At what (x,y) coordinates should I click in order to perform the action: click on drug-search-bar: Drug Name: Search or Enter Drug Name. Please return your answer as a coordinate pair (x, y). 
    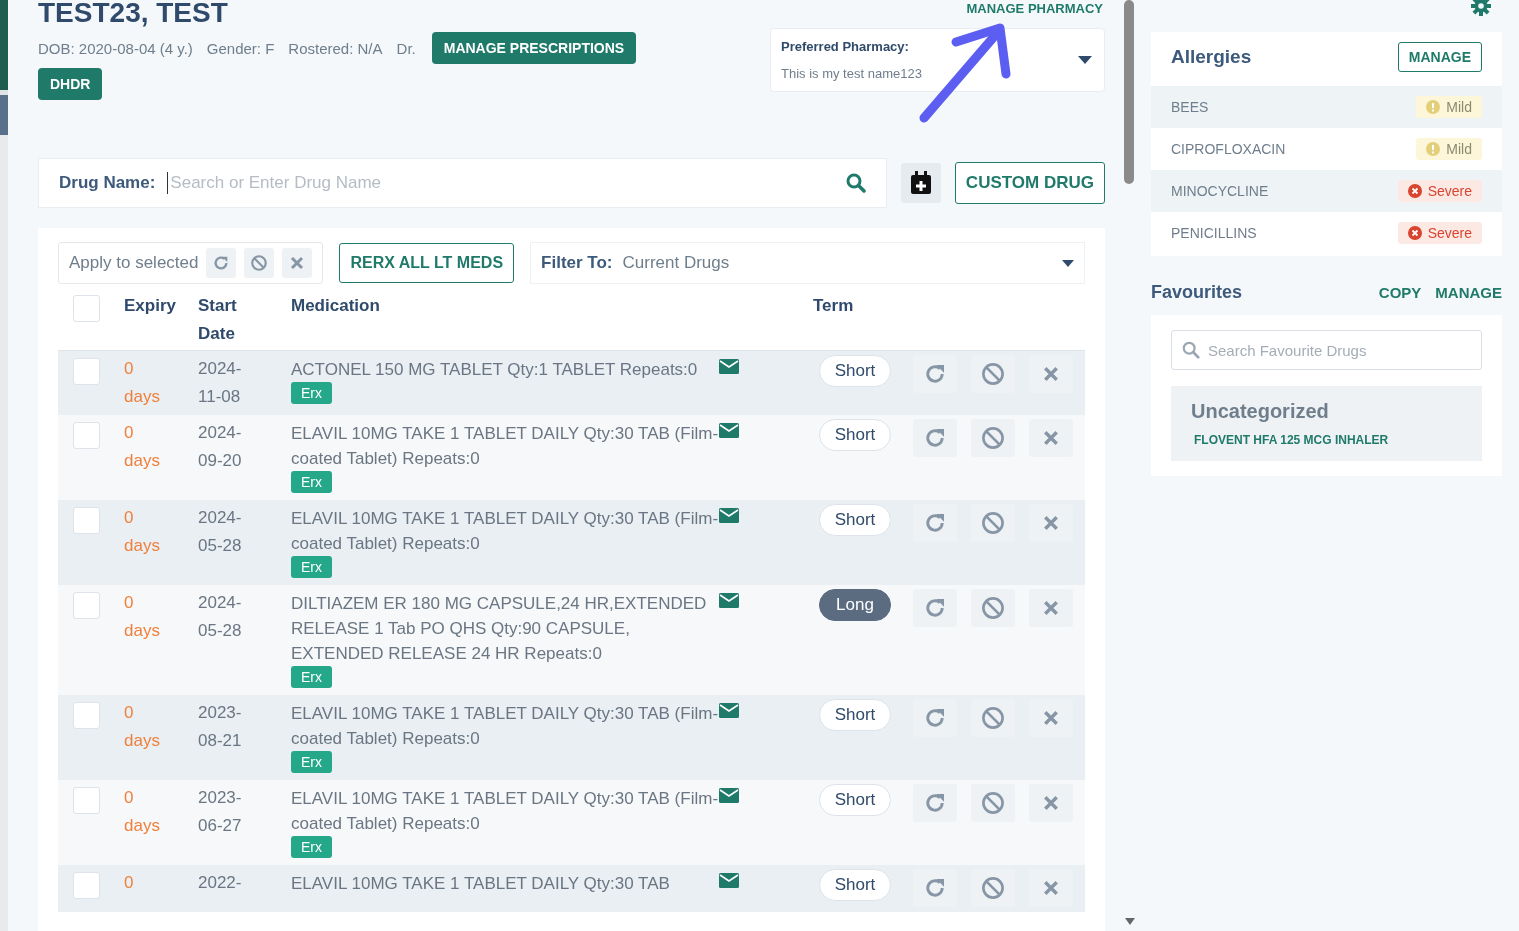
    Looking at the image, I should click on (462, 183).